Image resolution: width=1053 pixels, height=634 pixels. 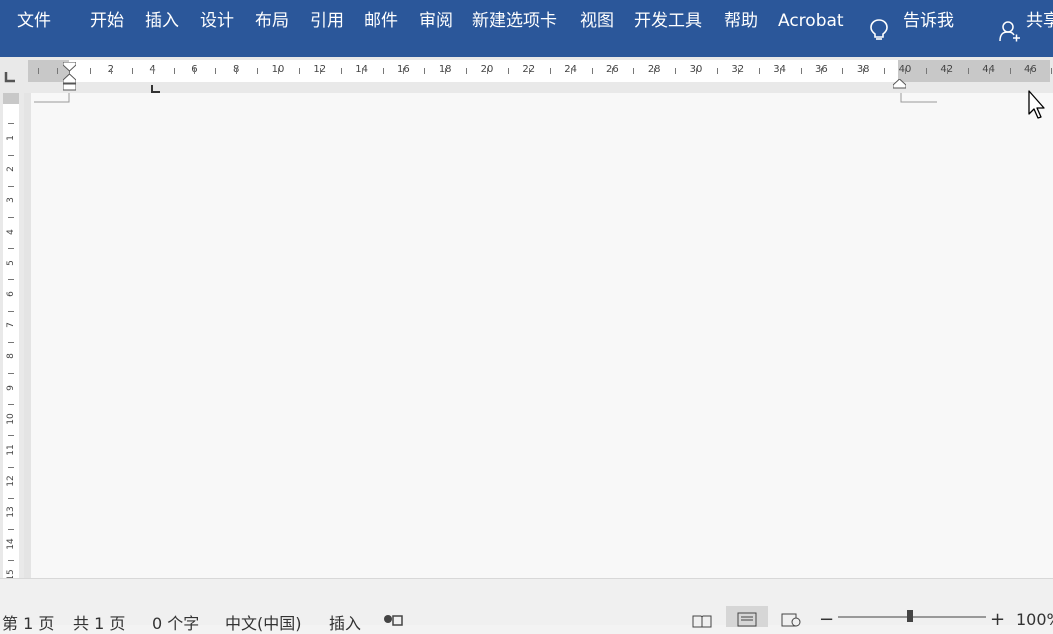 I want to click on status-total-pages: 共 1 页, so click(x=99, y=622).